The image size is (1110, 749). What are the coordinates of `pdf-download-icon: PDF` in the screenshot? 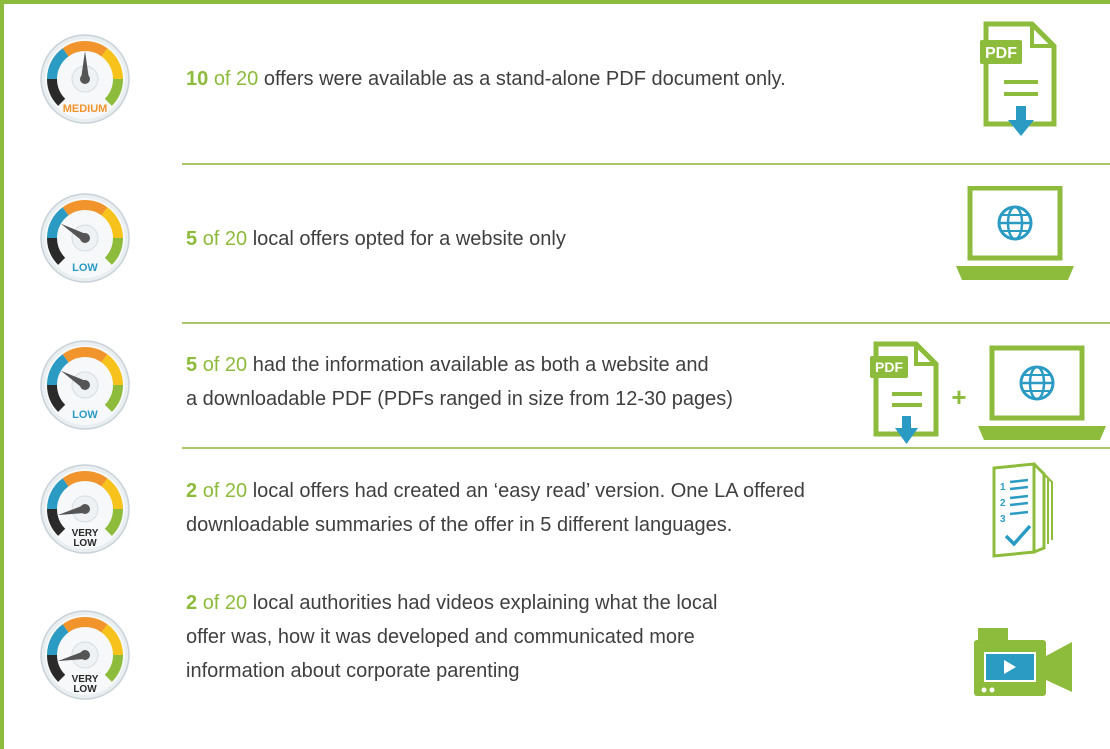 It's located at (1020, 80).